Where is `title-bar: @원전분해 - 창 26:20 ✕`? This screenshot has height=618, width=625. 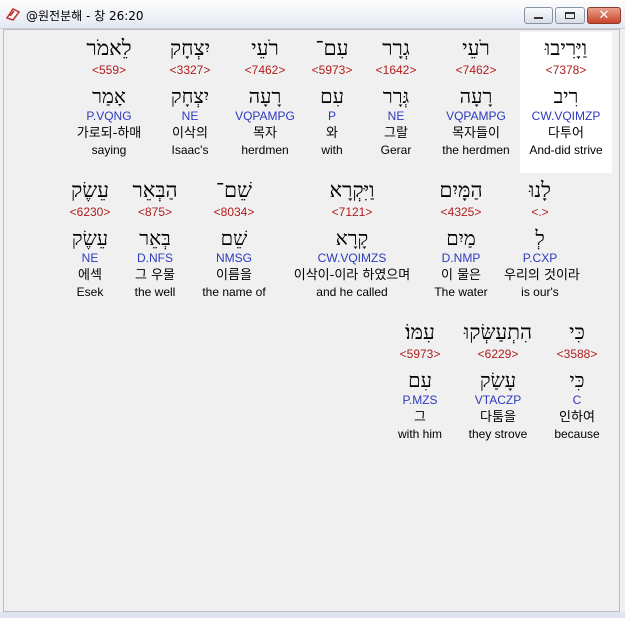 title-bar: @원전분해 - 창 26:20 ✕ is located at coordinates (312, 14).